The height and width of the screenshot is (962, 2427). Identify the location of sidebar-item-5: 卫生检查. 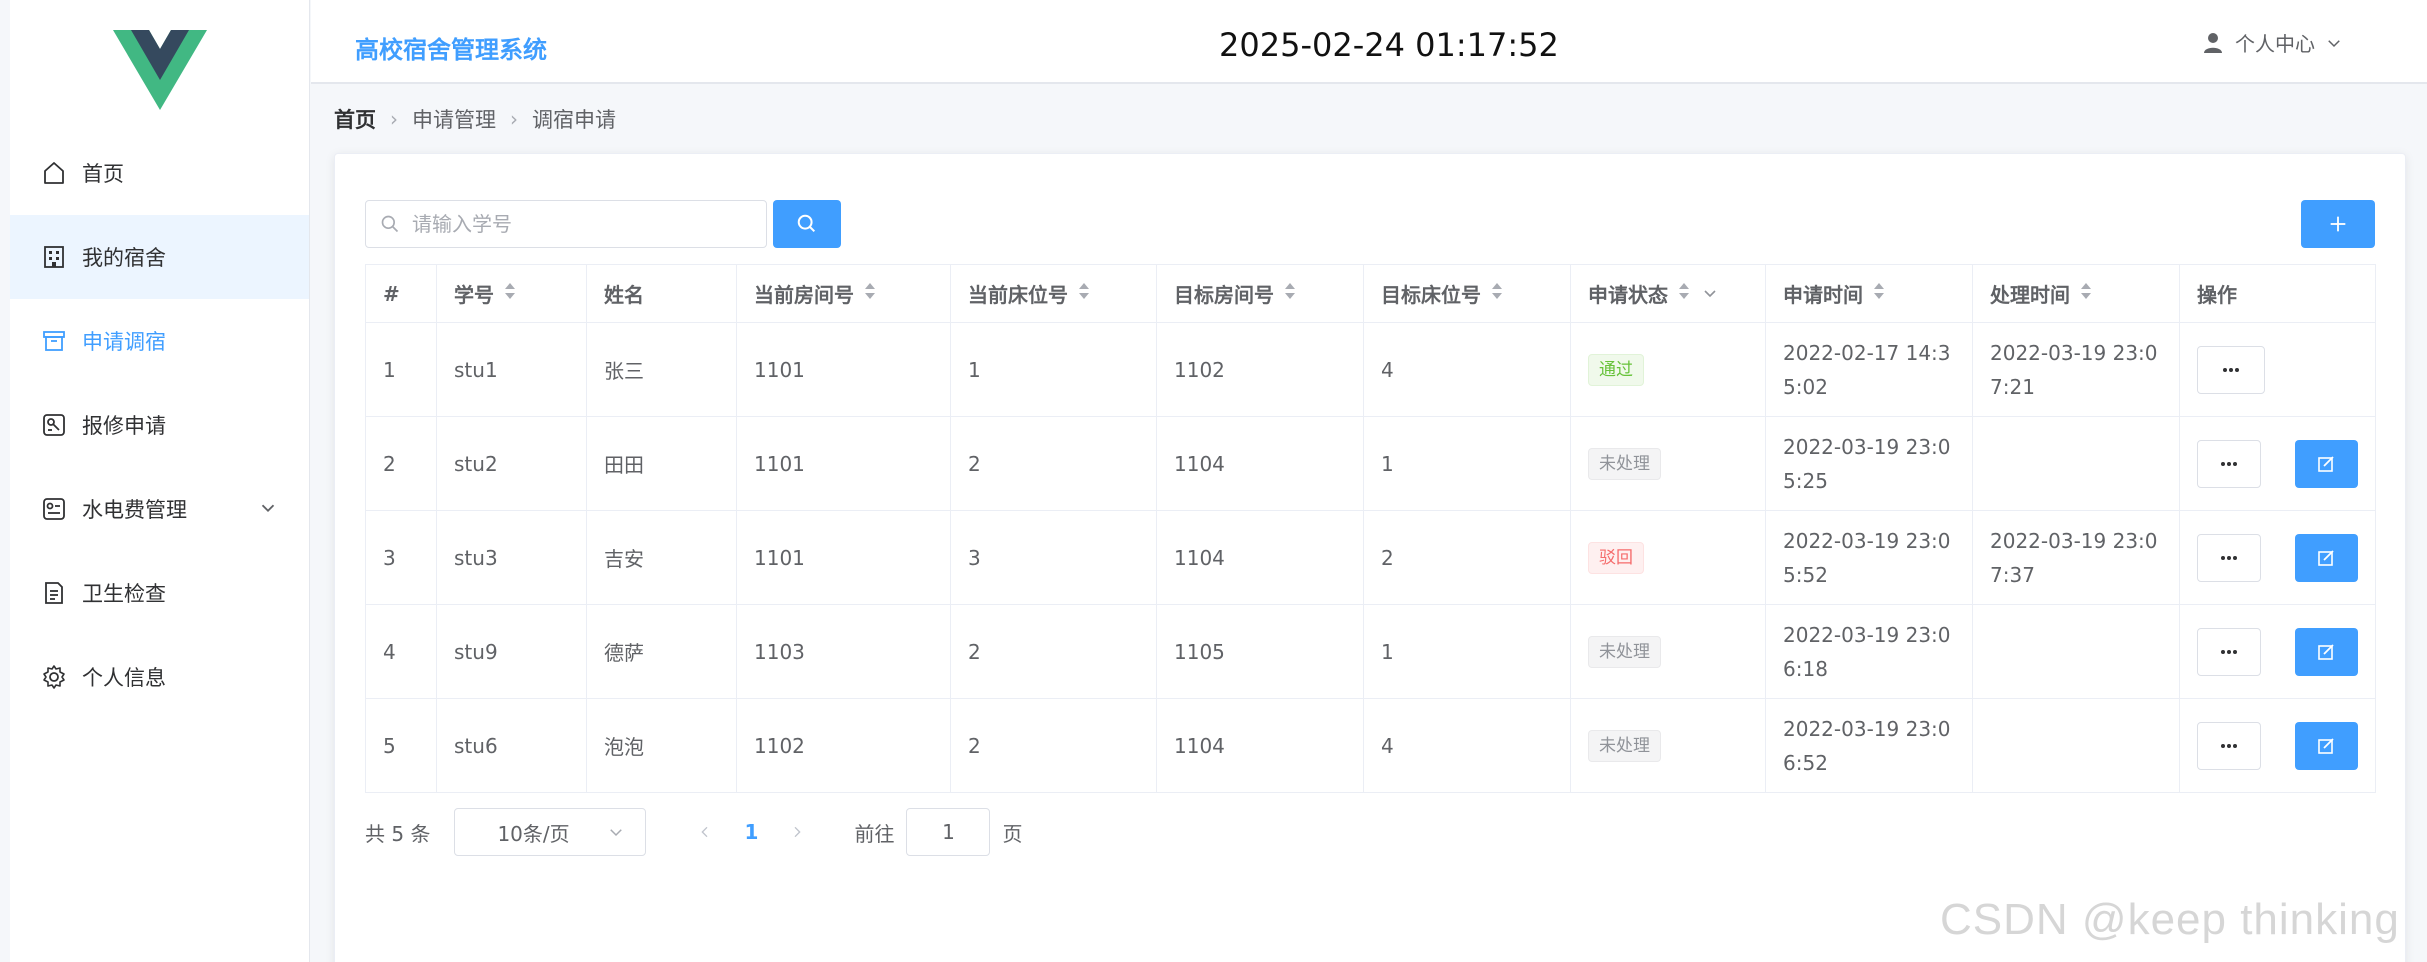
(159, 593).